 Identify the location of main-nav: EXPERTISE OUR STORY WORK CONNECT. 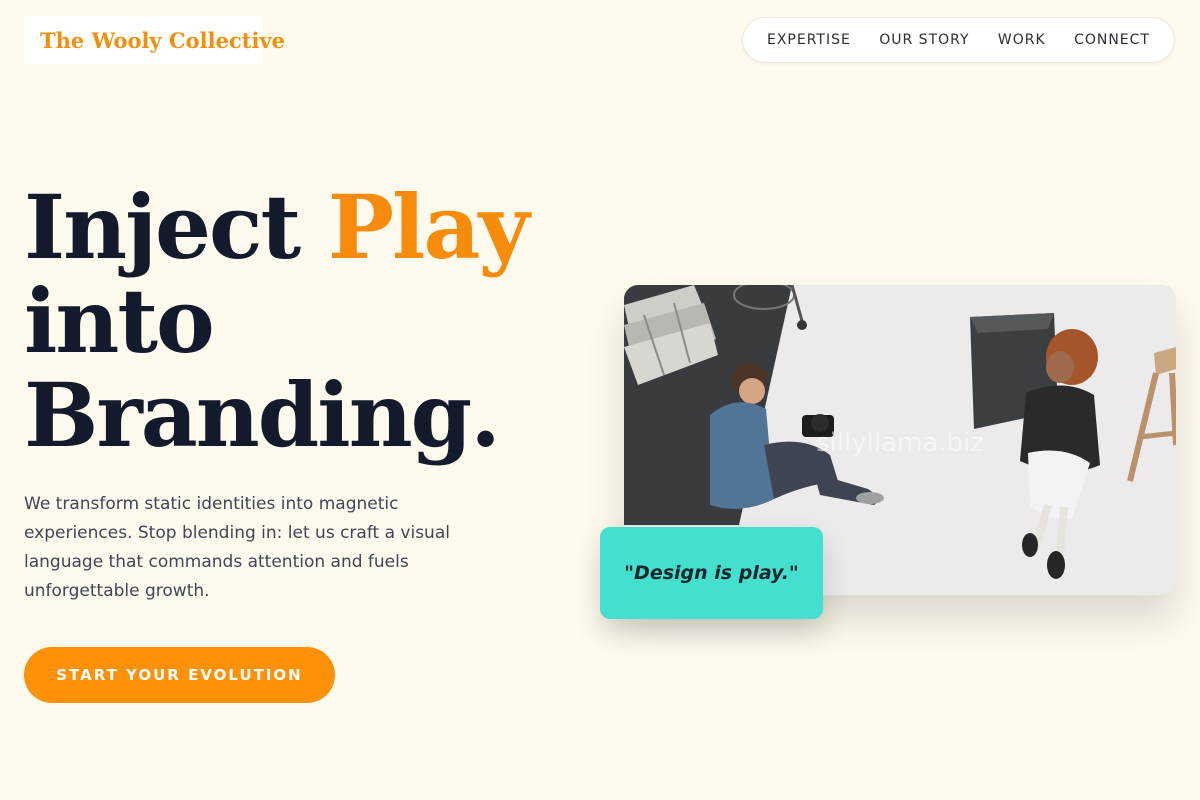
(958, 40).